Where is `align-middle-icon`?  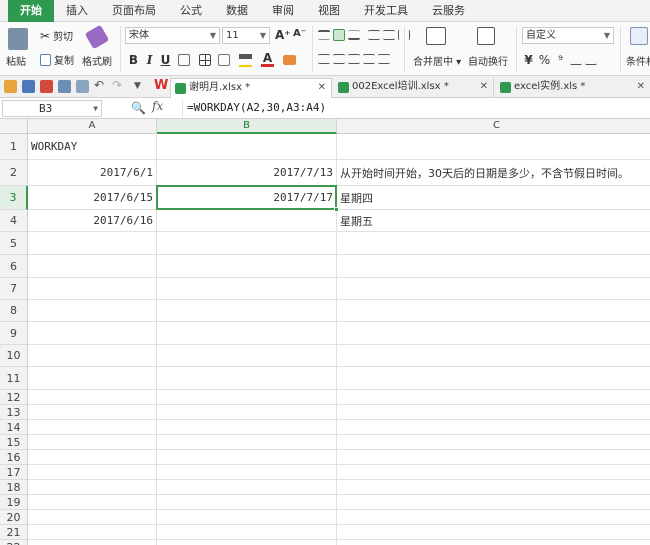
align-middle-icon is located at coordinates (339, 35).